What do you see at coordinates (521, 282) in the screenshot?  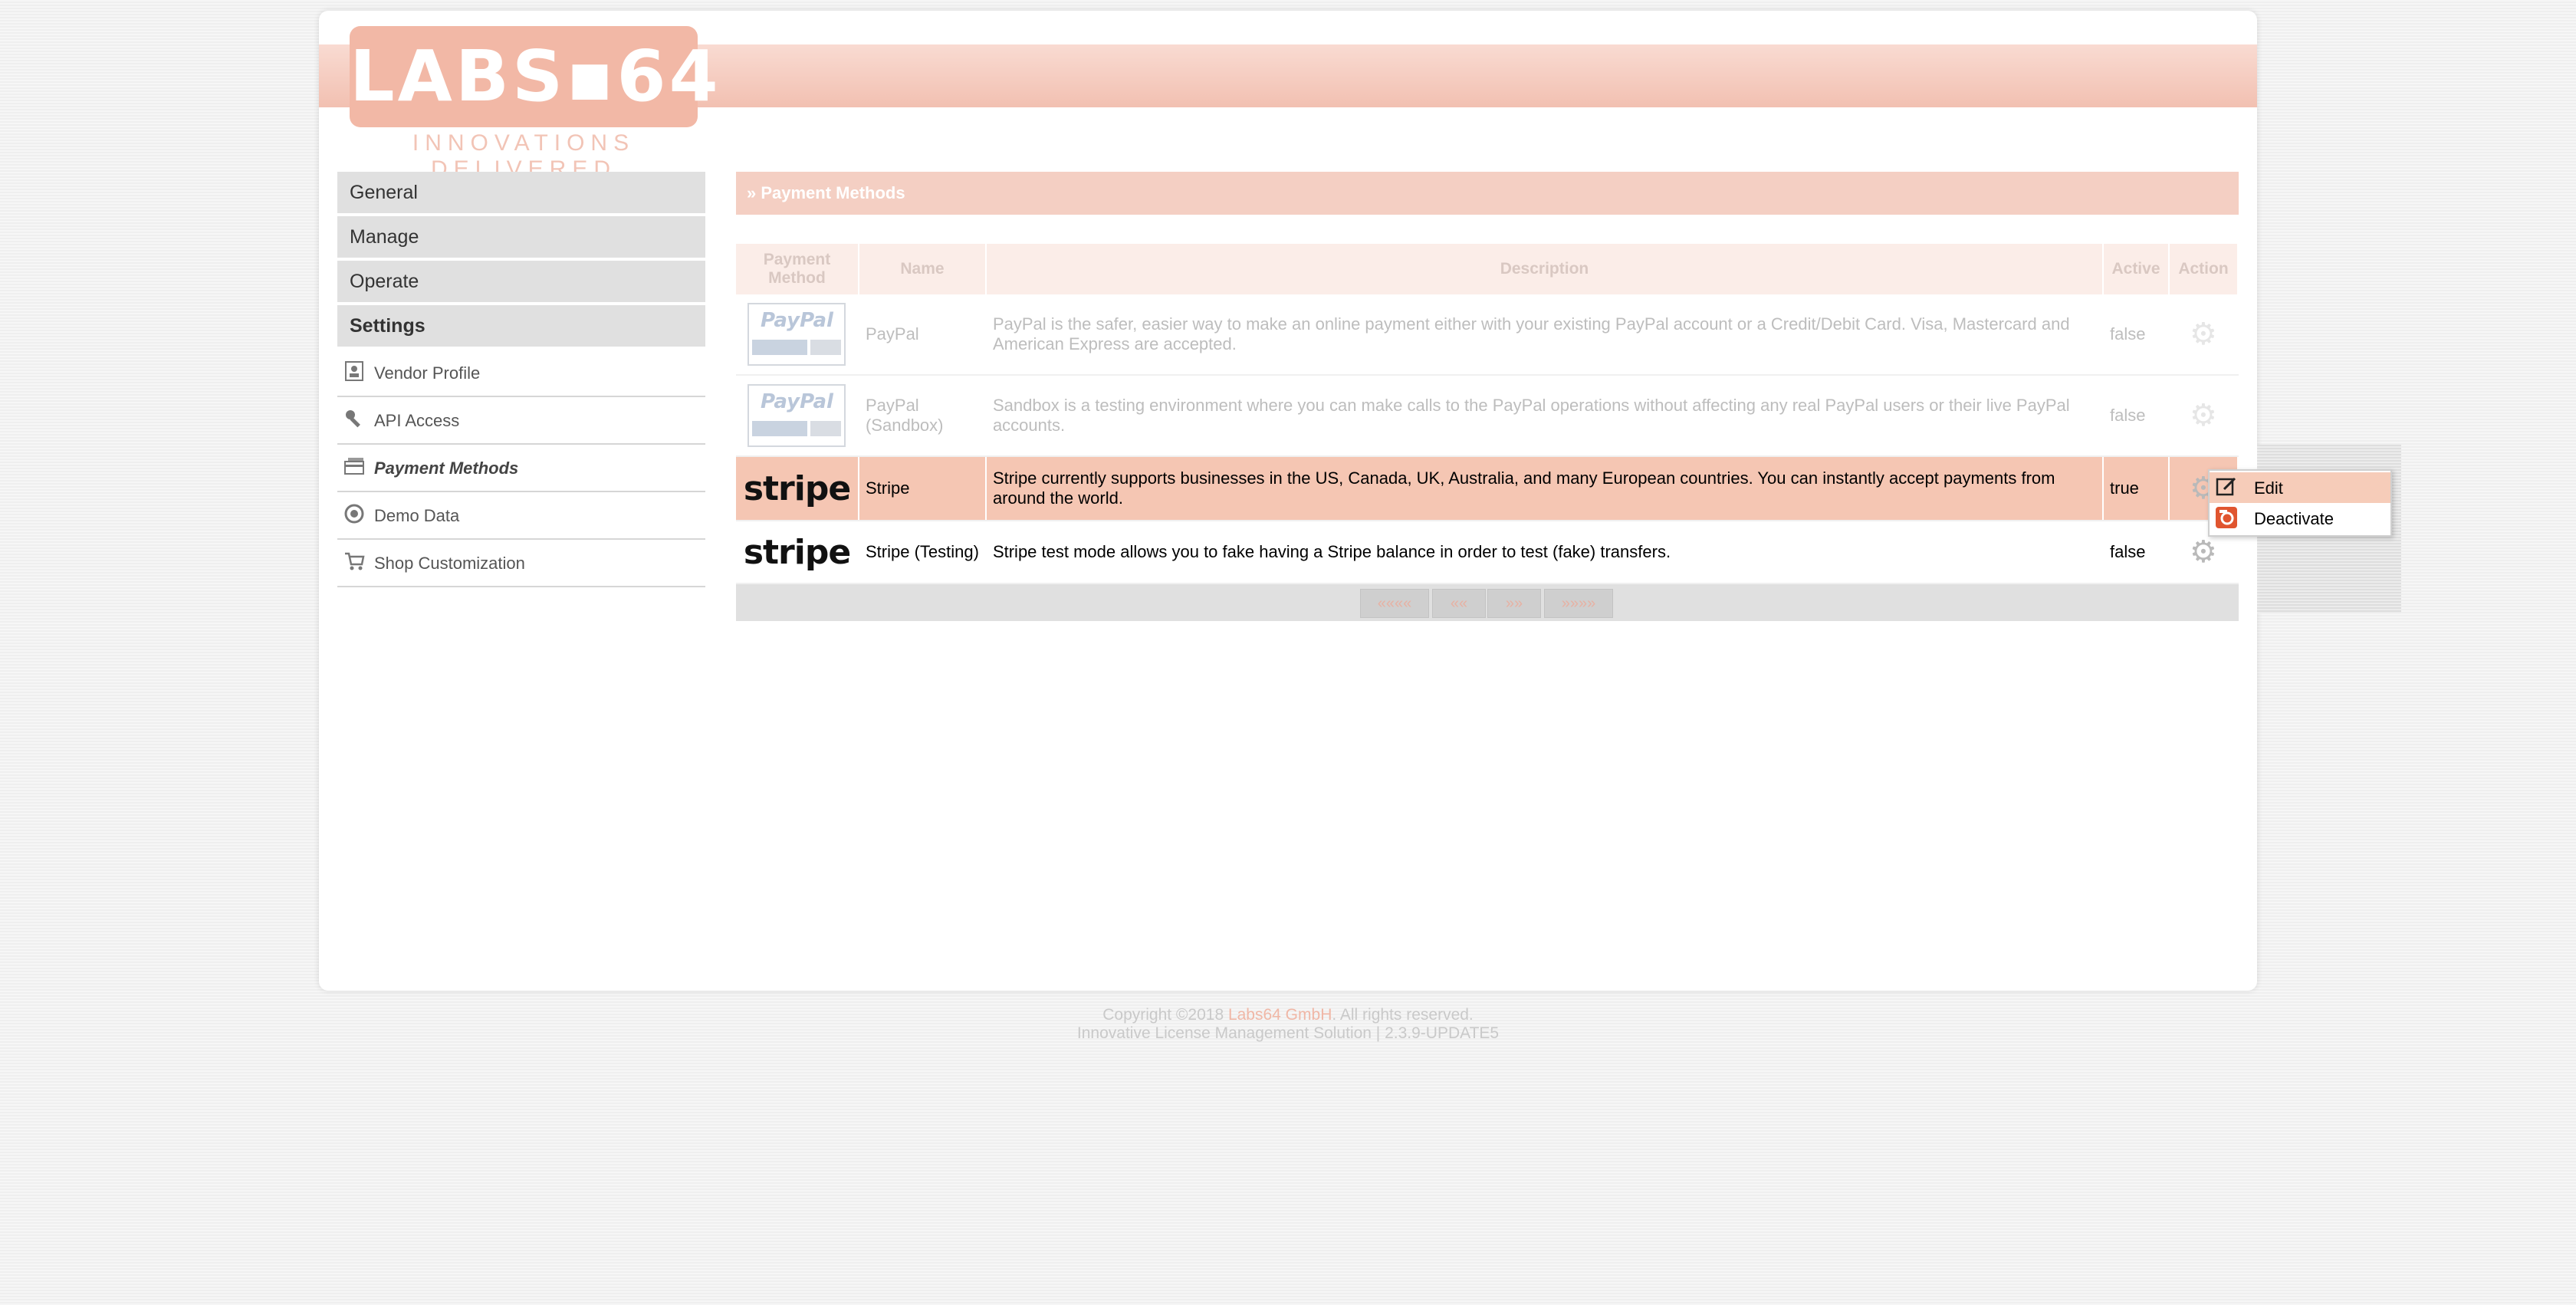 I see `sidebar-section-operate: Operate` at bounding box center [521, 282].